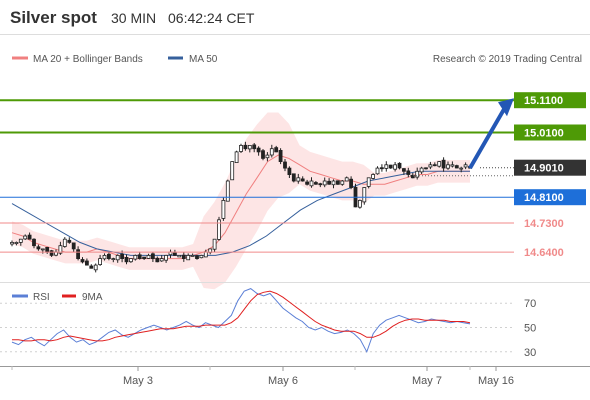 The width and height of the screenshot is (590, 400). I want to click on resistance-level-label: 15.1100, so click(543, 101).